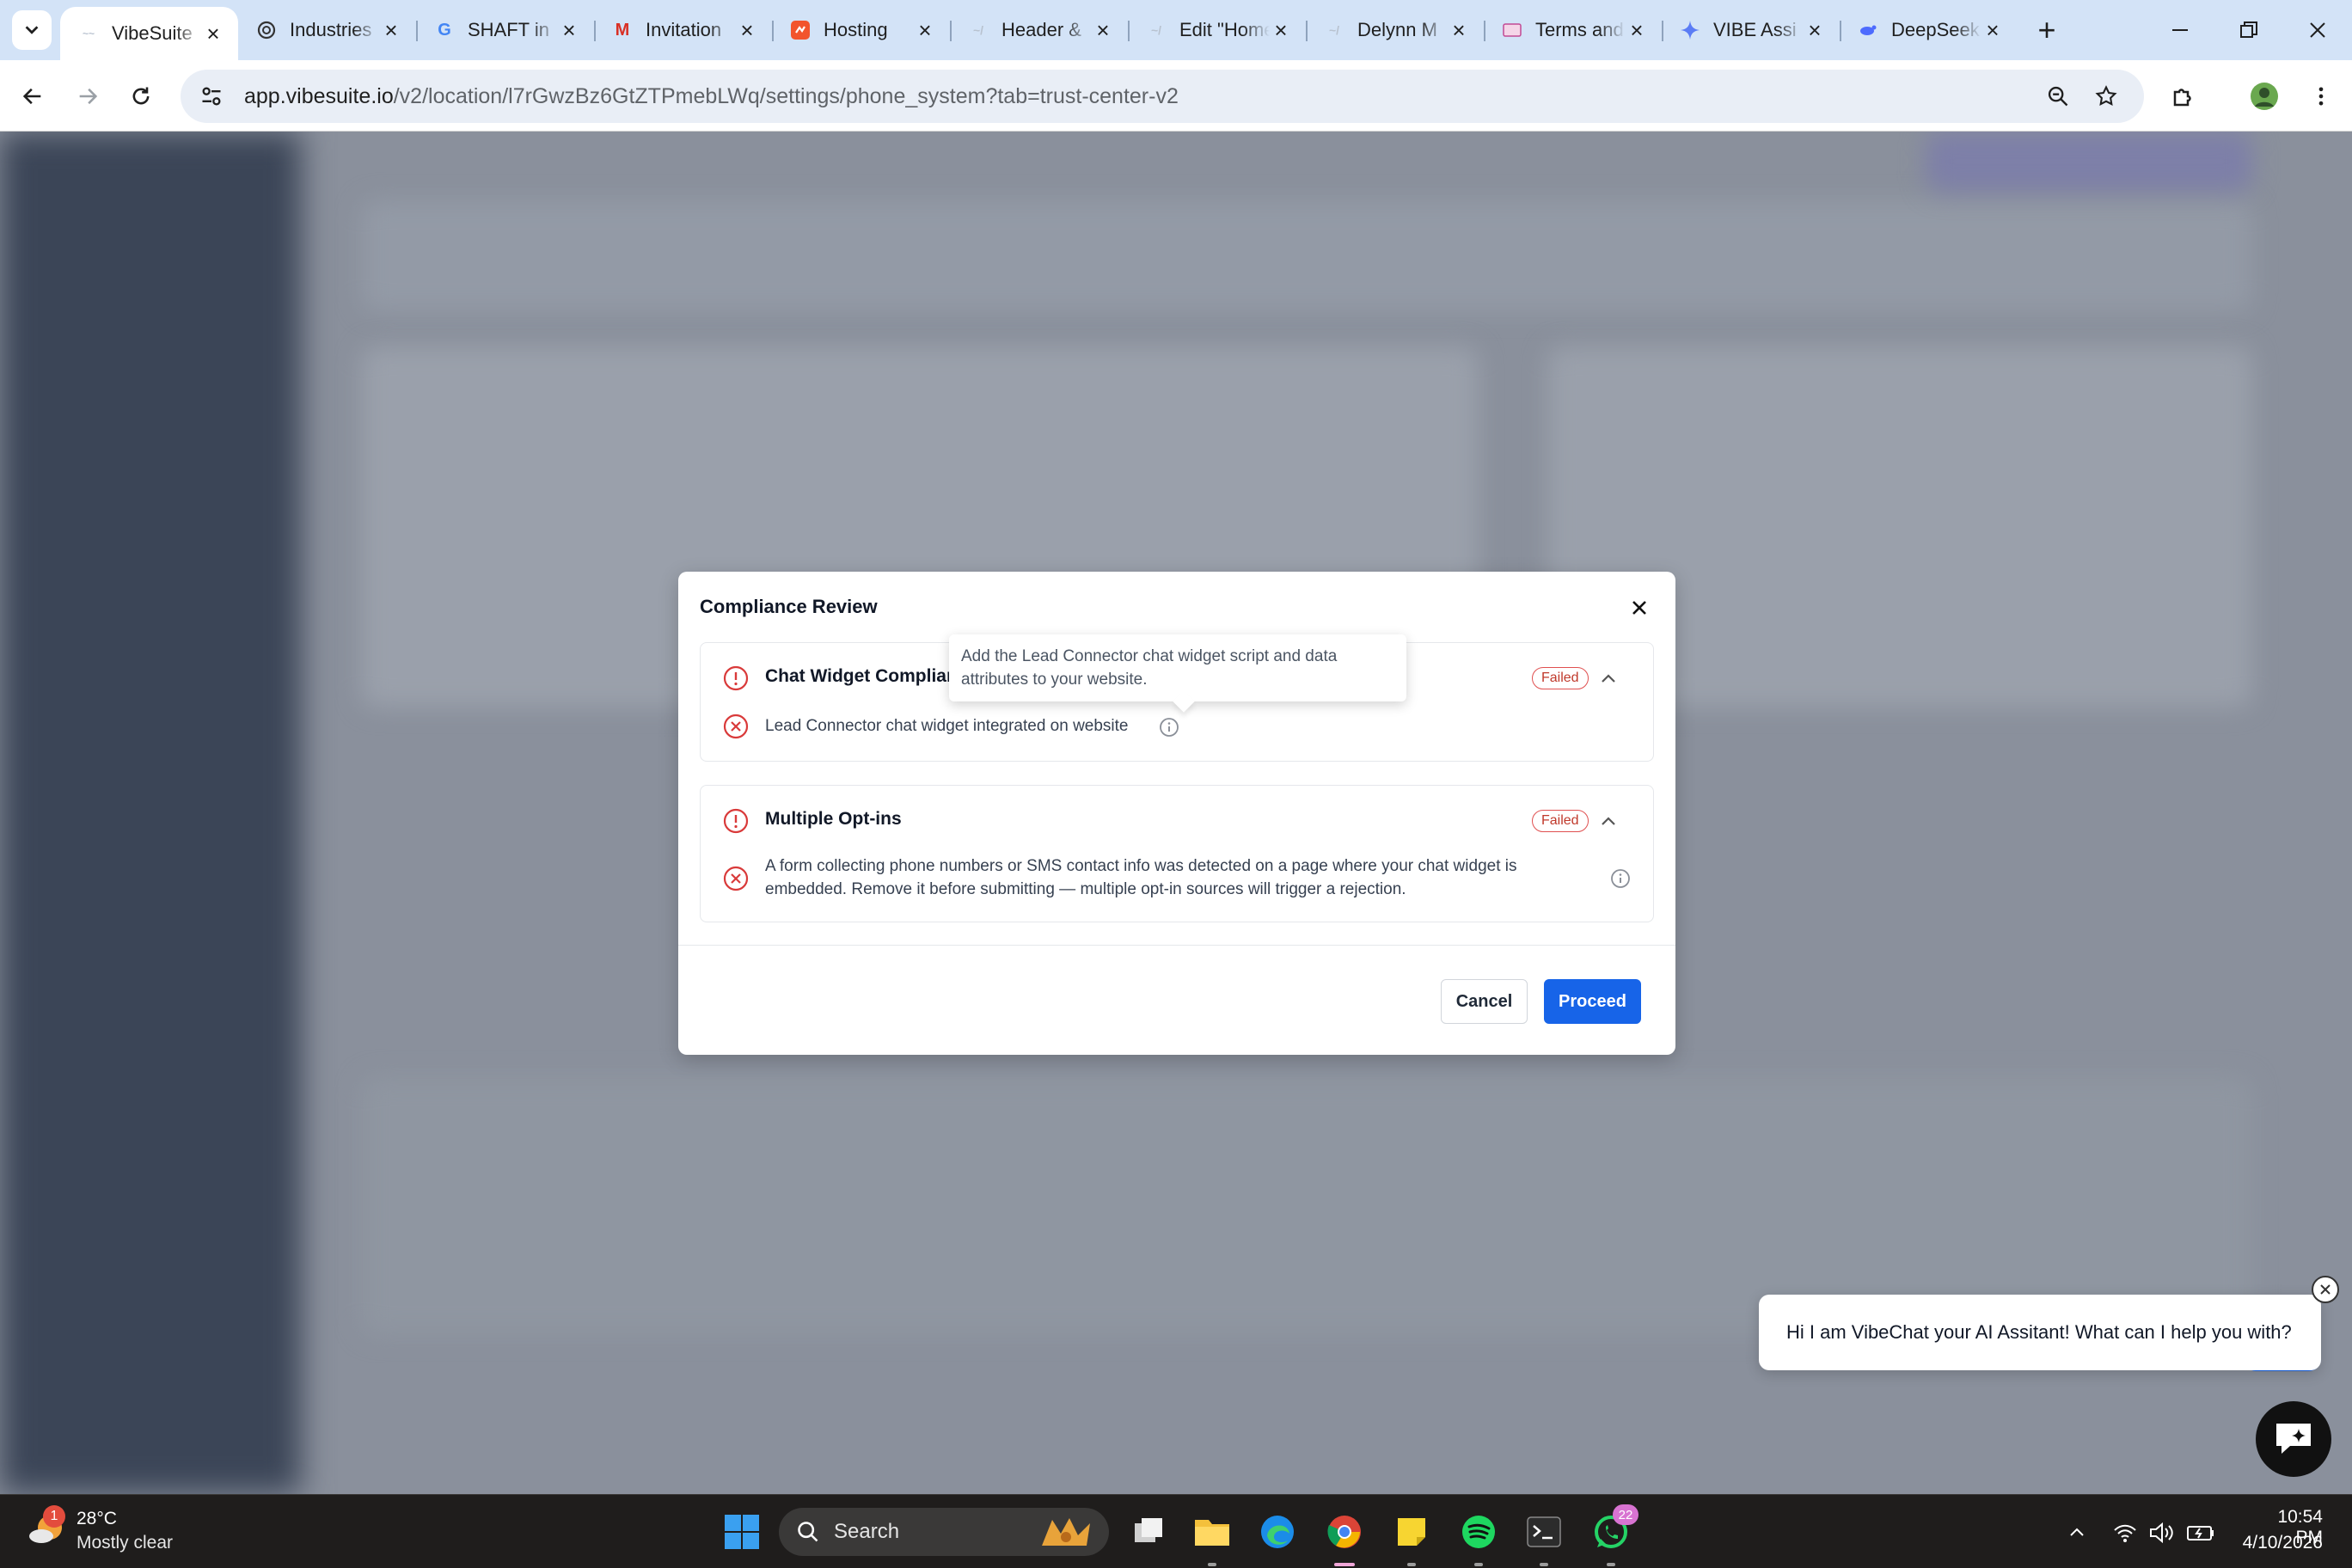  I want to click on tab-deepseek: DeepSeek ×, so click(1929, 30).